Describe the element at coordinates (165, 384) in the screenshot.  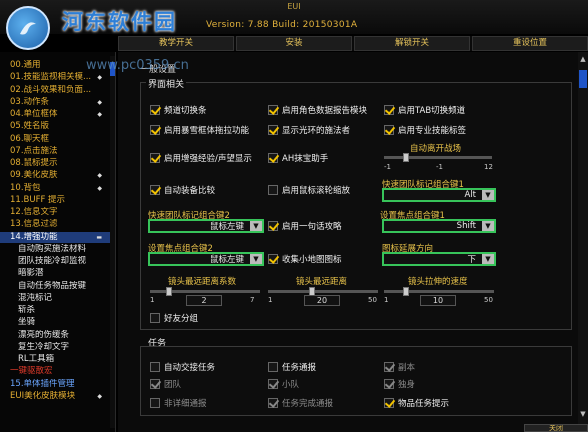
I see `task-checkbox: 团队` at that location.